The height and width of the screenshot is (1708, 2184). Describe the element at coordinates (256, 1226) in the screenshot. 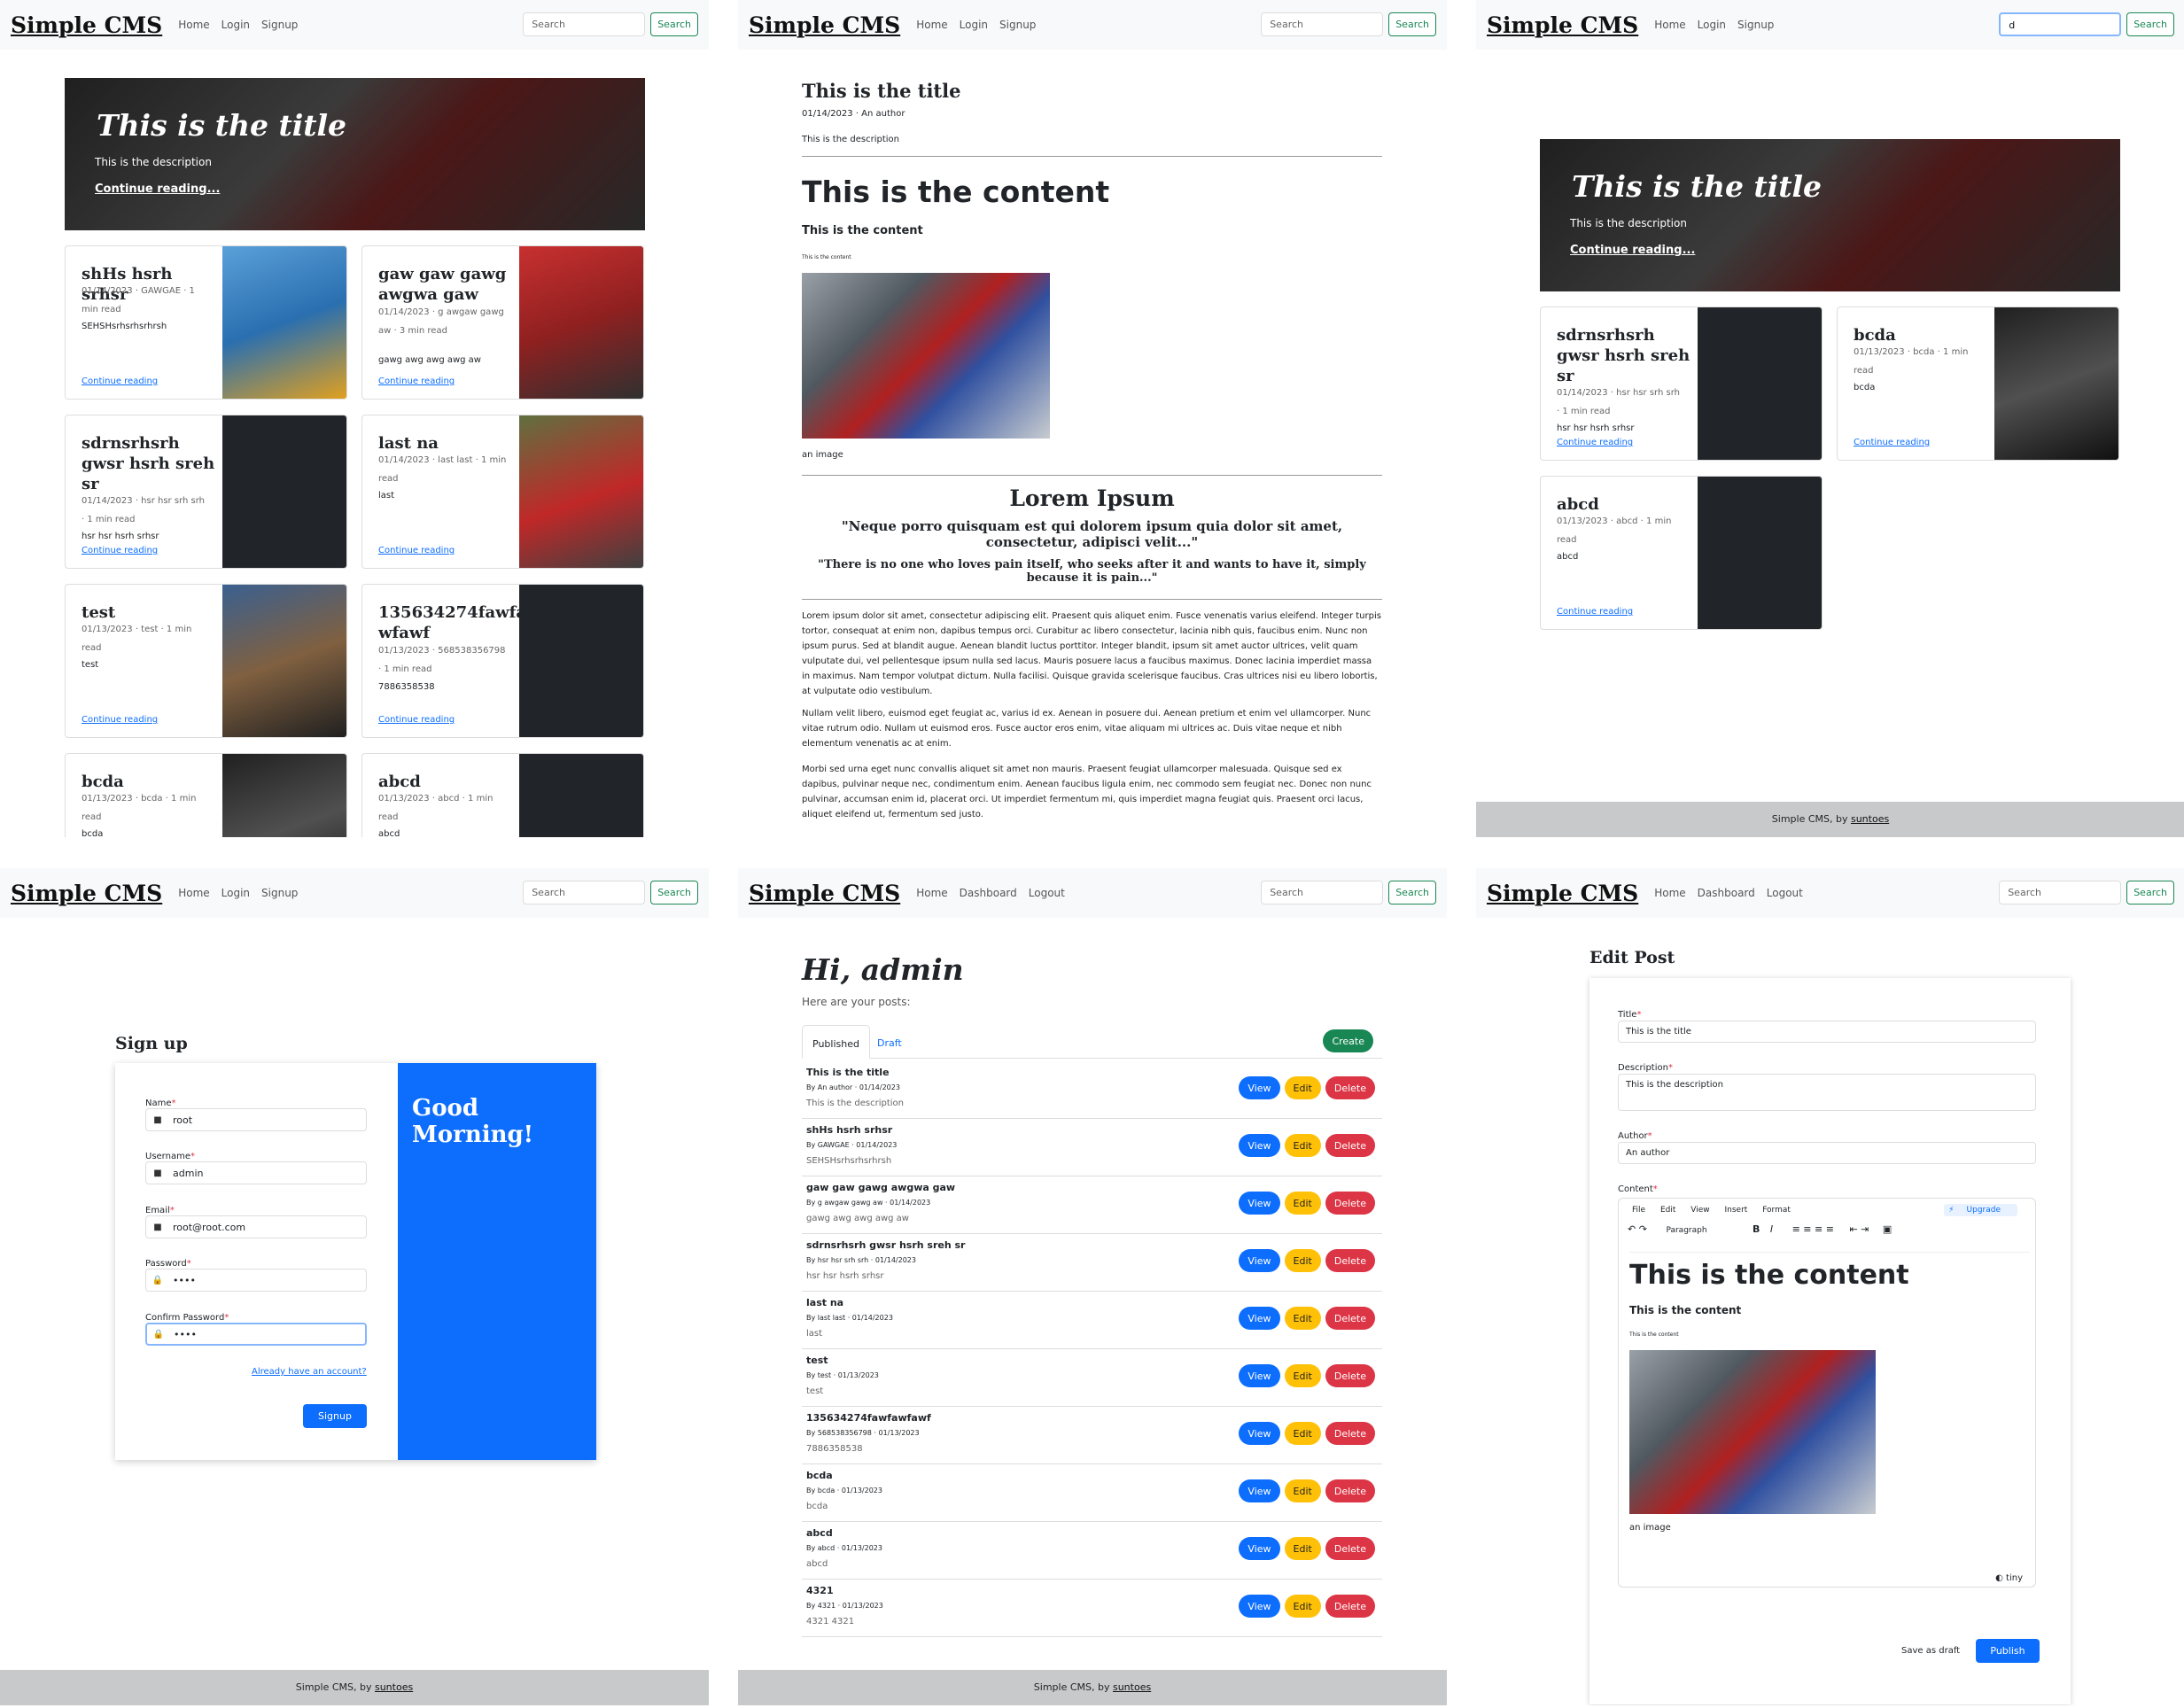

I see `email-field: ■ root@root.com` at that location.